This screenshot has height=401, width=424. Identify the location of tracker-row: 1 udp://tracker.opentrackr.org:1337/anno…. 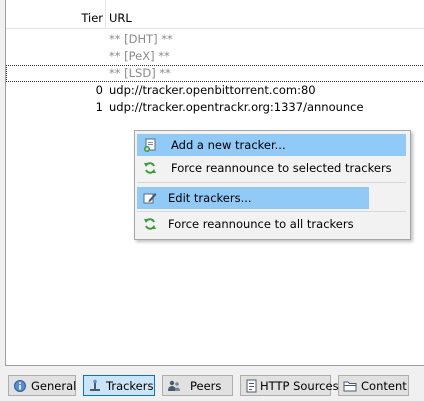
(215, 107).